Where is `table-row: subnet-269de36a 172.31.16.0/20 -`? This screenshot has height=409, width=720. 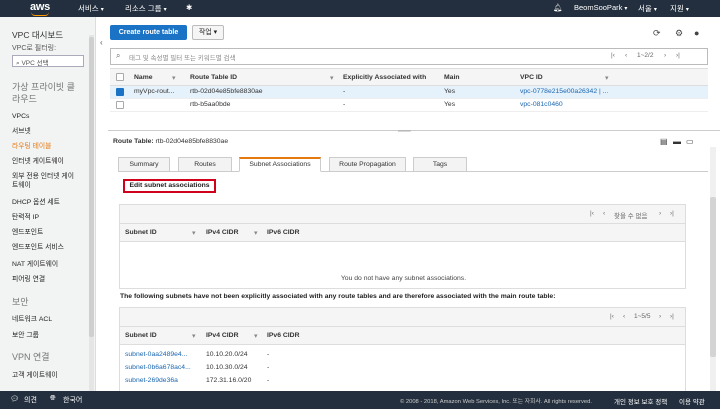 table-row: subnet-269de36a 172.31.16.0/20 - is located at coordinates (402, 381).